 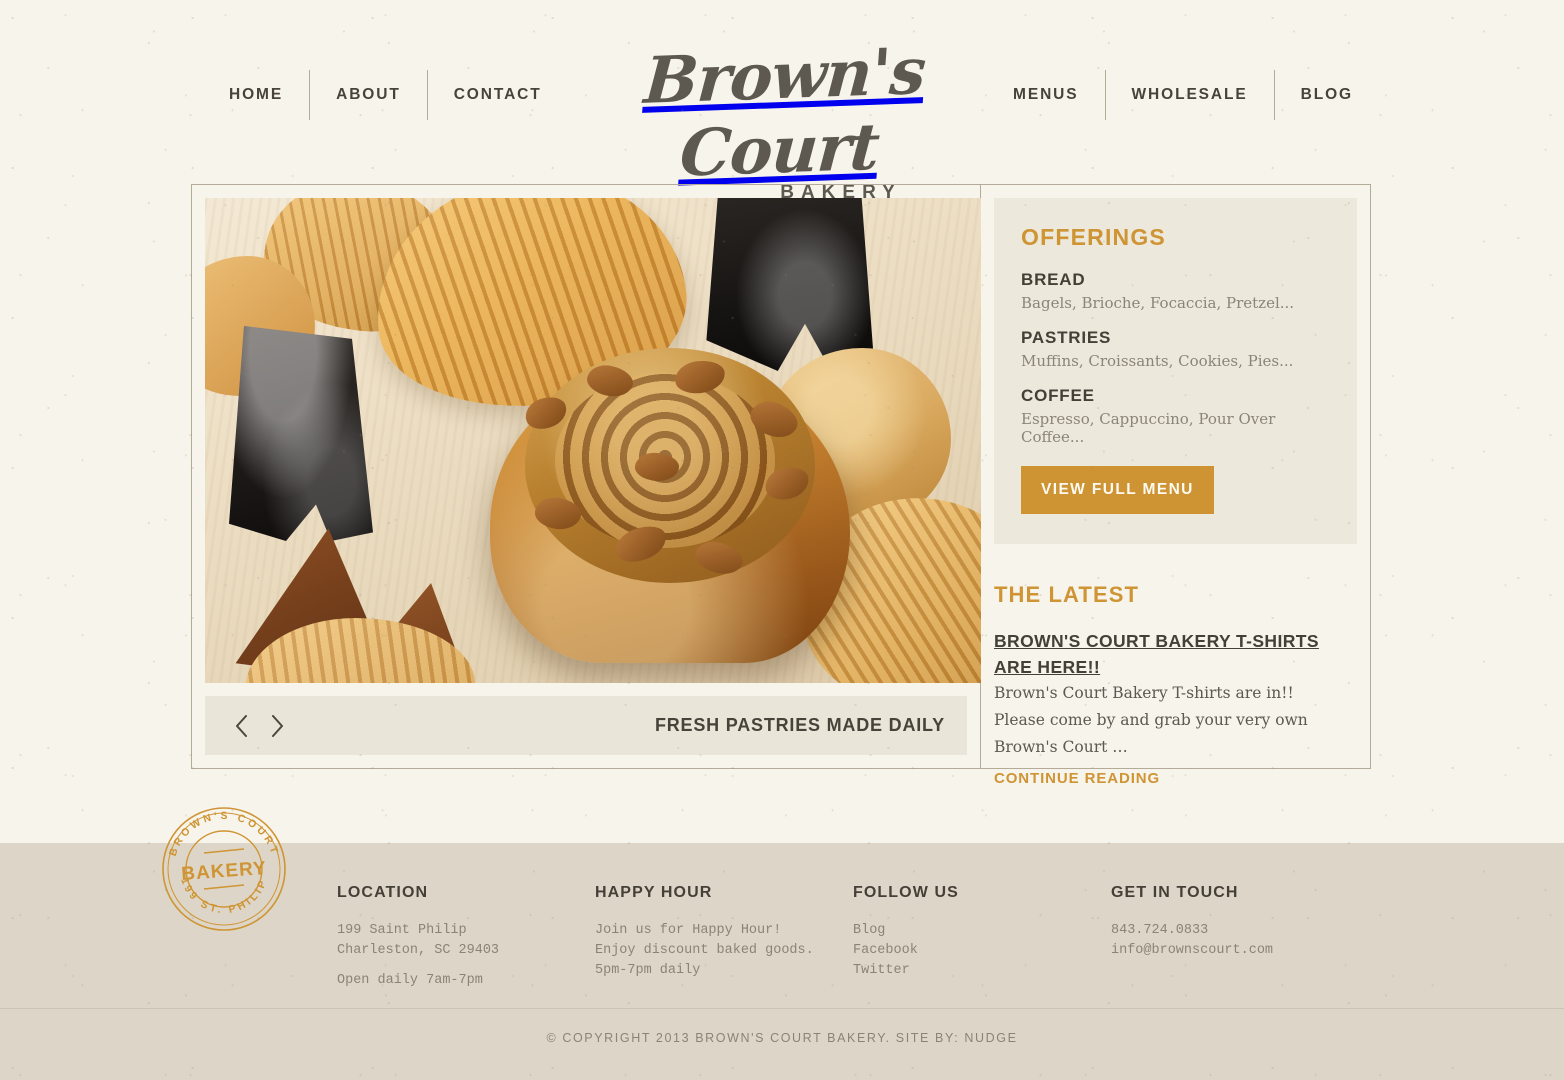 What do you see at coordinates (1066, 337) in the screenshot?
I see `offering-name: PASTRIES` at bounding box center [1066, 337].